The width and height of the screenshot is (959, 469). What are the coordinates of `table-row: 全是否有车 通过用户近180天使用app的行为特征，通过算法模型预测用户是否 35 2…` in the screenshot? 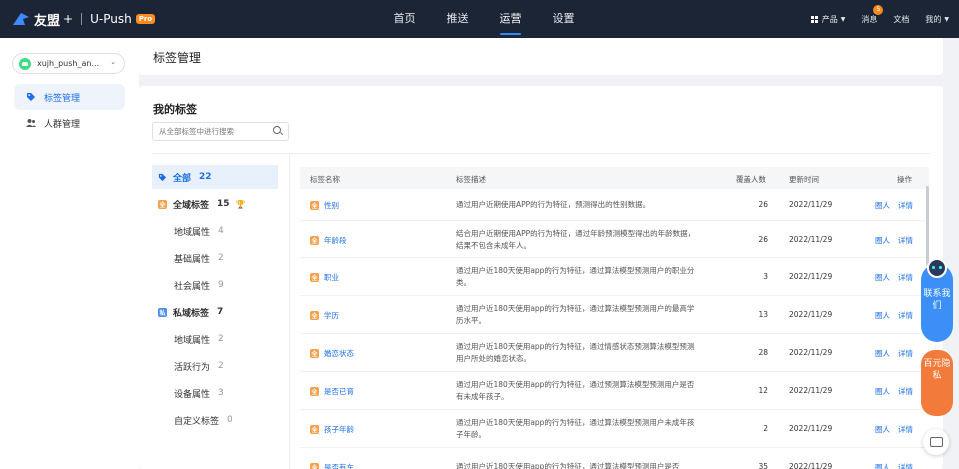 It's located at (614, 458).